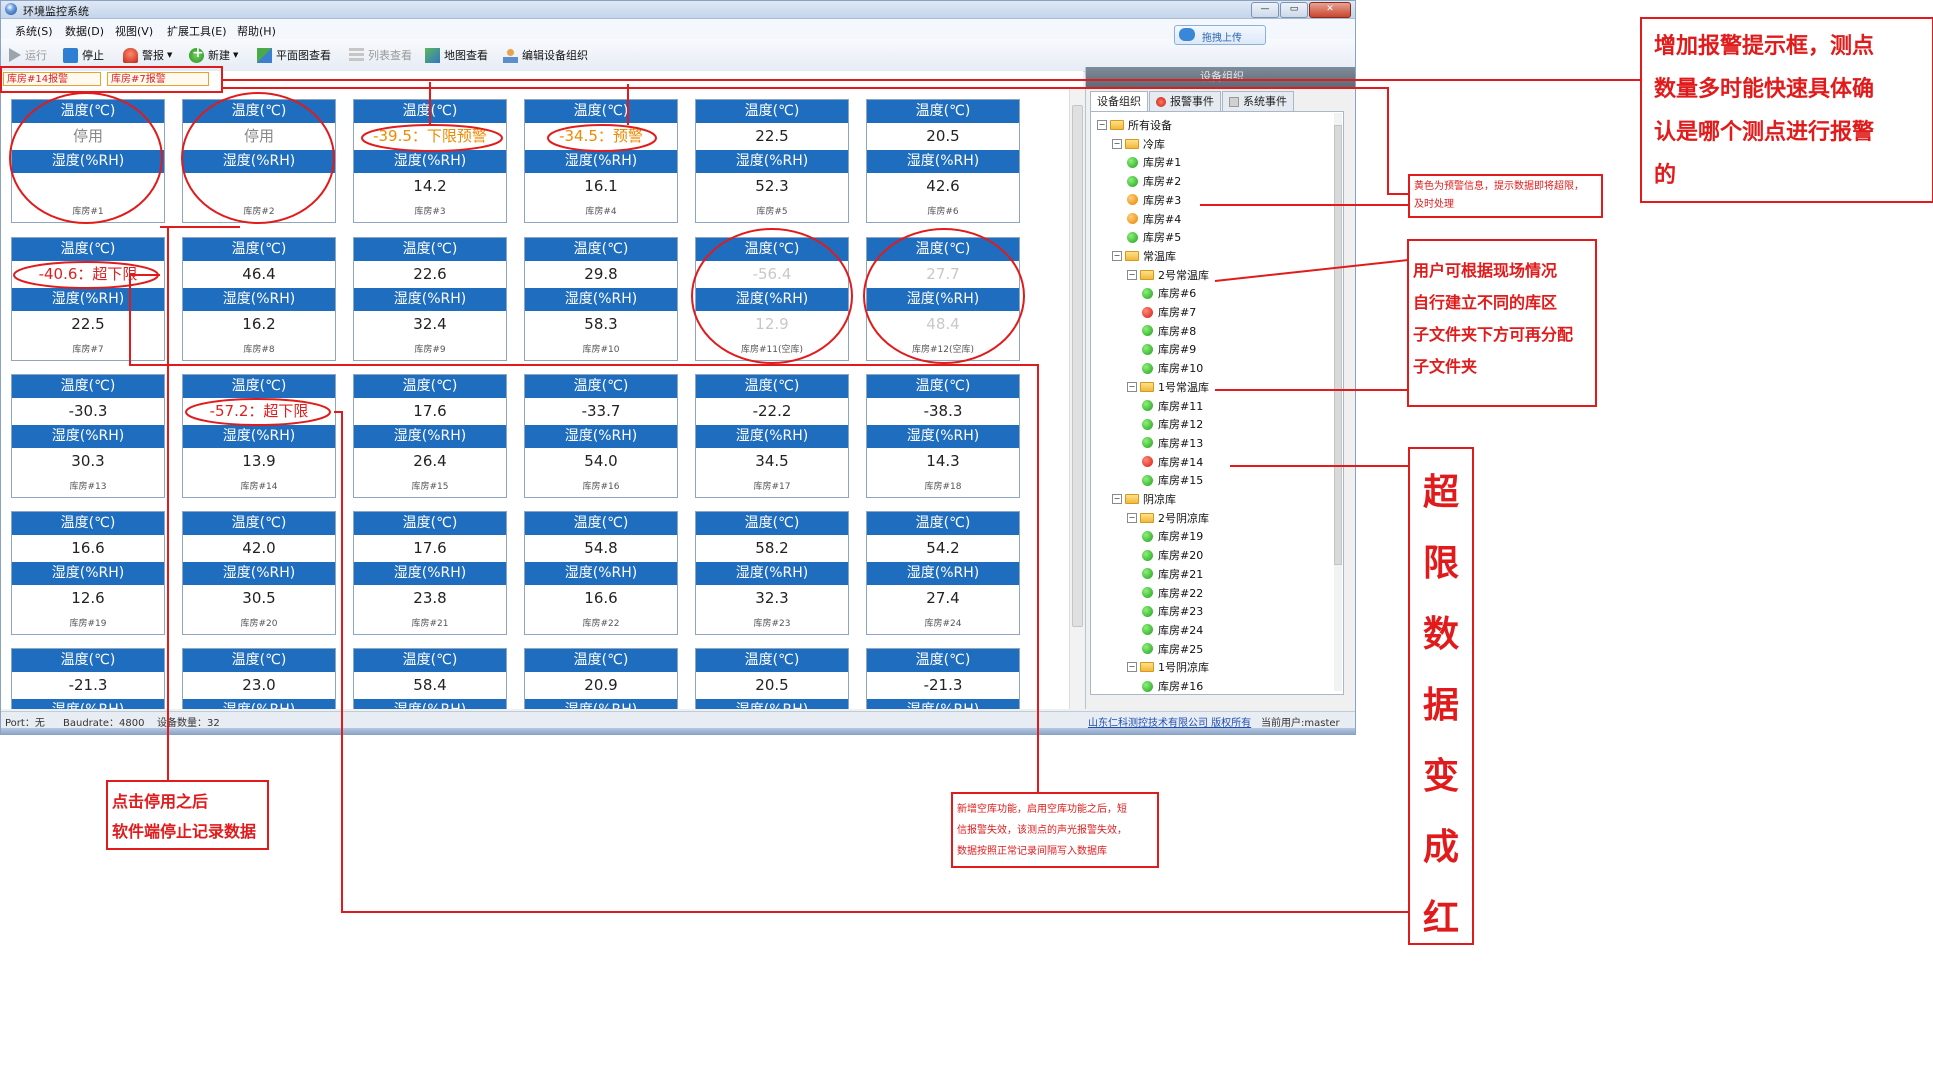 This screenshot has height=1080, width=1933. What do you see at coordinates (259, 573) in the screenshot?
I see `sensor-card: 温度(℃) 42.0 湿度(%RH) 30.5 库房#20` at bounding box center [259, 573].